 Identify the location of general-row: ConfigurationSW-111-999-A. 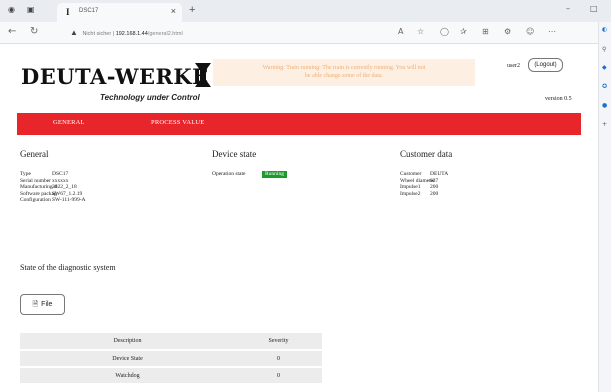
(53, 200).